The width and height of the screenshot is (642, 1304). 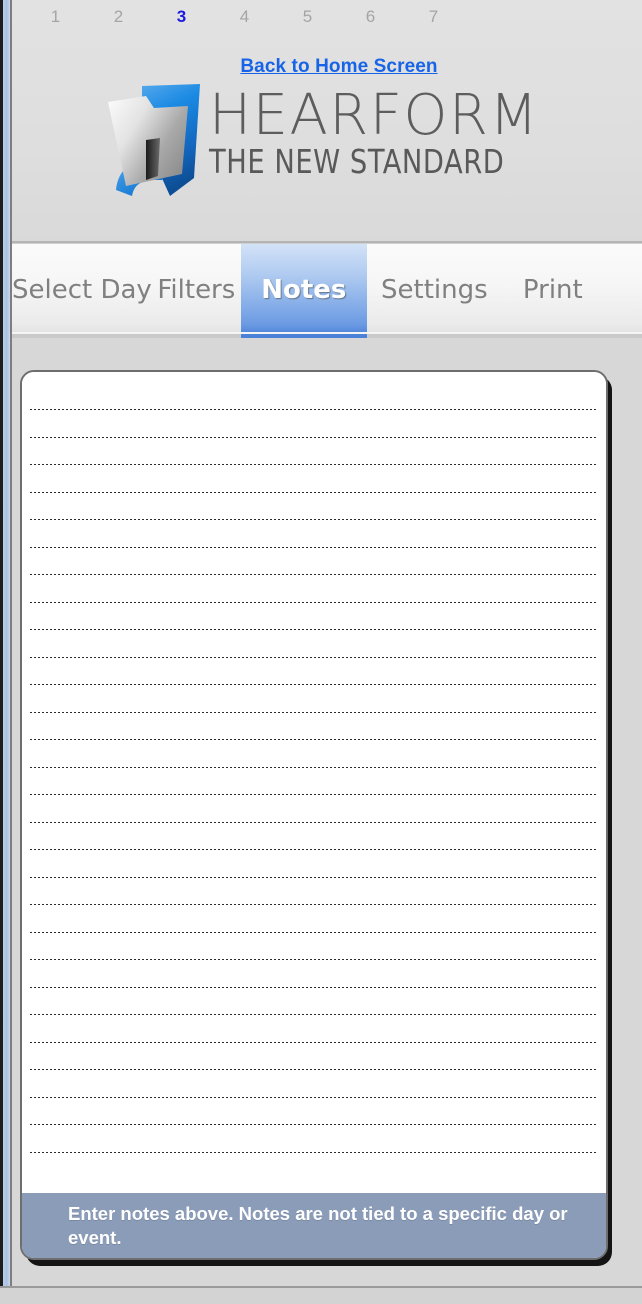 I want to click on tab-filters: Filters, so click(x=196, y=289).